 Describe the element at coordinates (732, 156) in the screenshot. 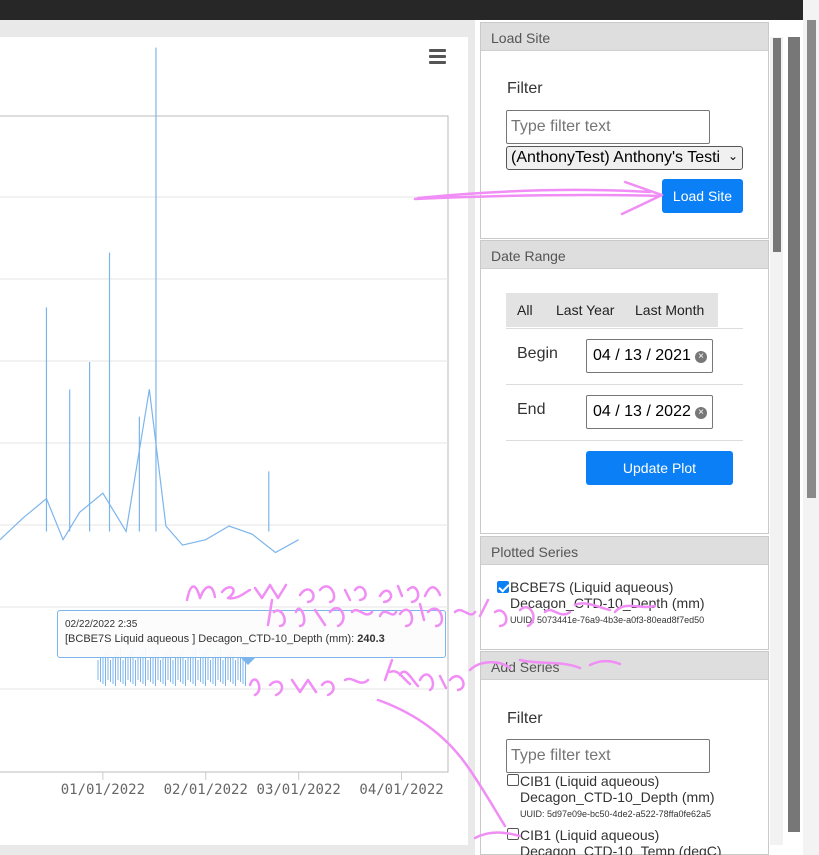

I see `chevron-down-icon: ⌄` at that location.